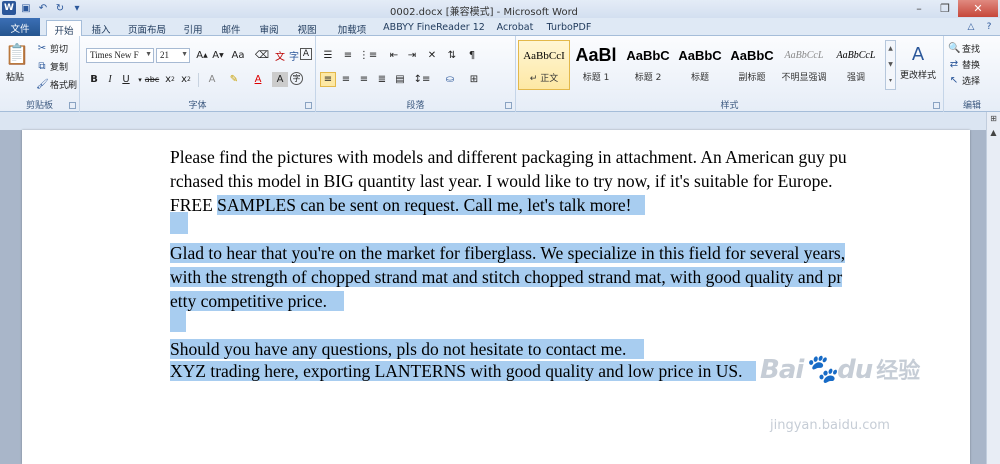  I want to click on chinese-layout-icon: ✕, so click(432, 55).